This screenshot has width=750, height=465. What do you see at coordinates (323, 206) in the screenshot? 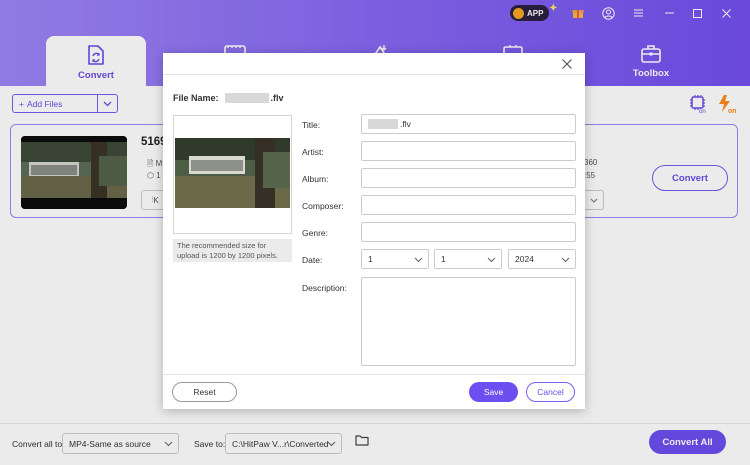
I see `composer-label: Composer:` at bounding box center [323, 206].